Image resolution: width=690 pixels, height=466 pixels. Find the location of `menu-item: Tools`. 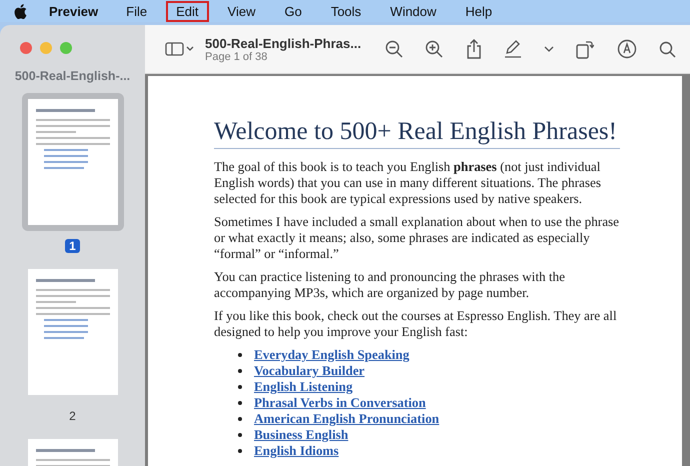

menu-item: Tools is located at coordinates (346, 11).